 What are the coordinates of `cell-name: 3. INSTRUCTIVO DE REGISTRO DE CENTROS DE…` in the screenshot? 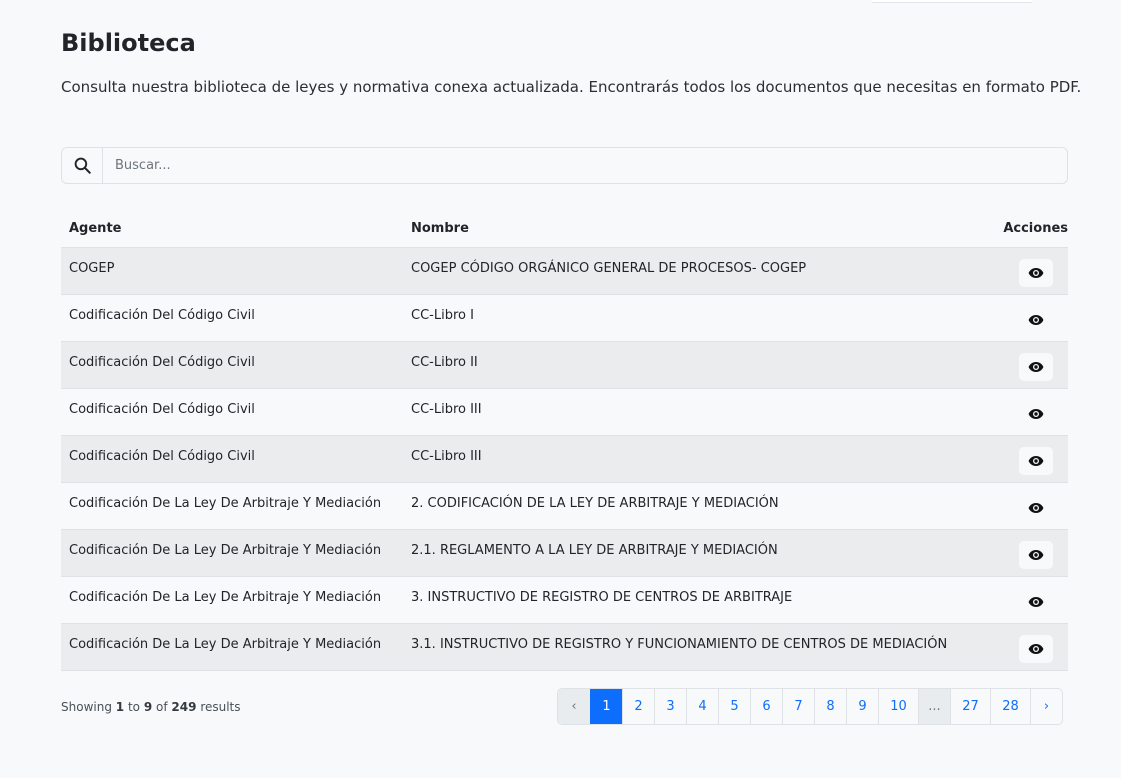 It's located at (703, 600).